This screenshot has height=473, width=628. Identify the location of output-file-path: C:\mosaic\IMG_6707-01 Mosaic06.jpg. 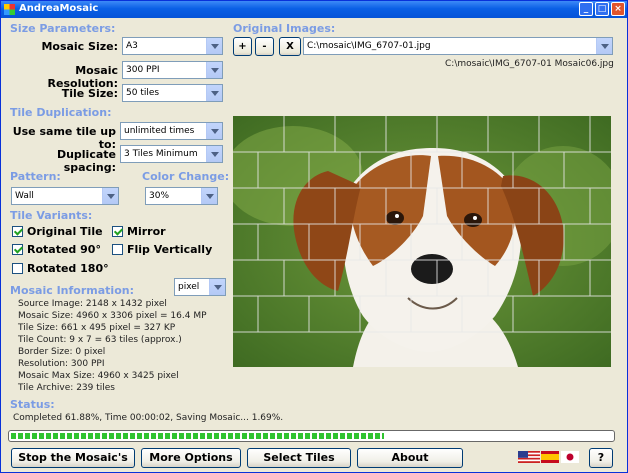
(529, 64).